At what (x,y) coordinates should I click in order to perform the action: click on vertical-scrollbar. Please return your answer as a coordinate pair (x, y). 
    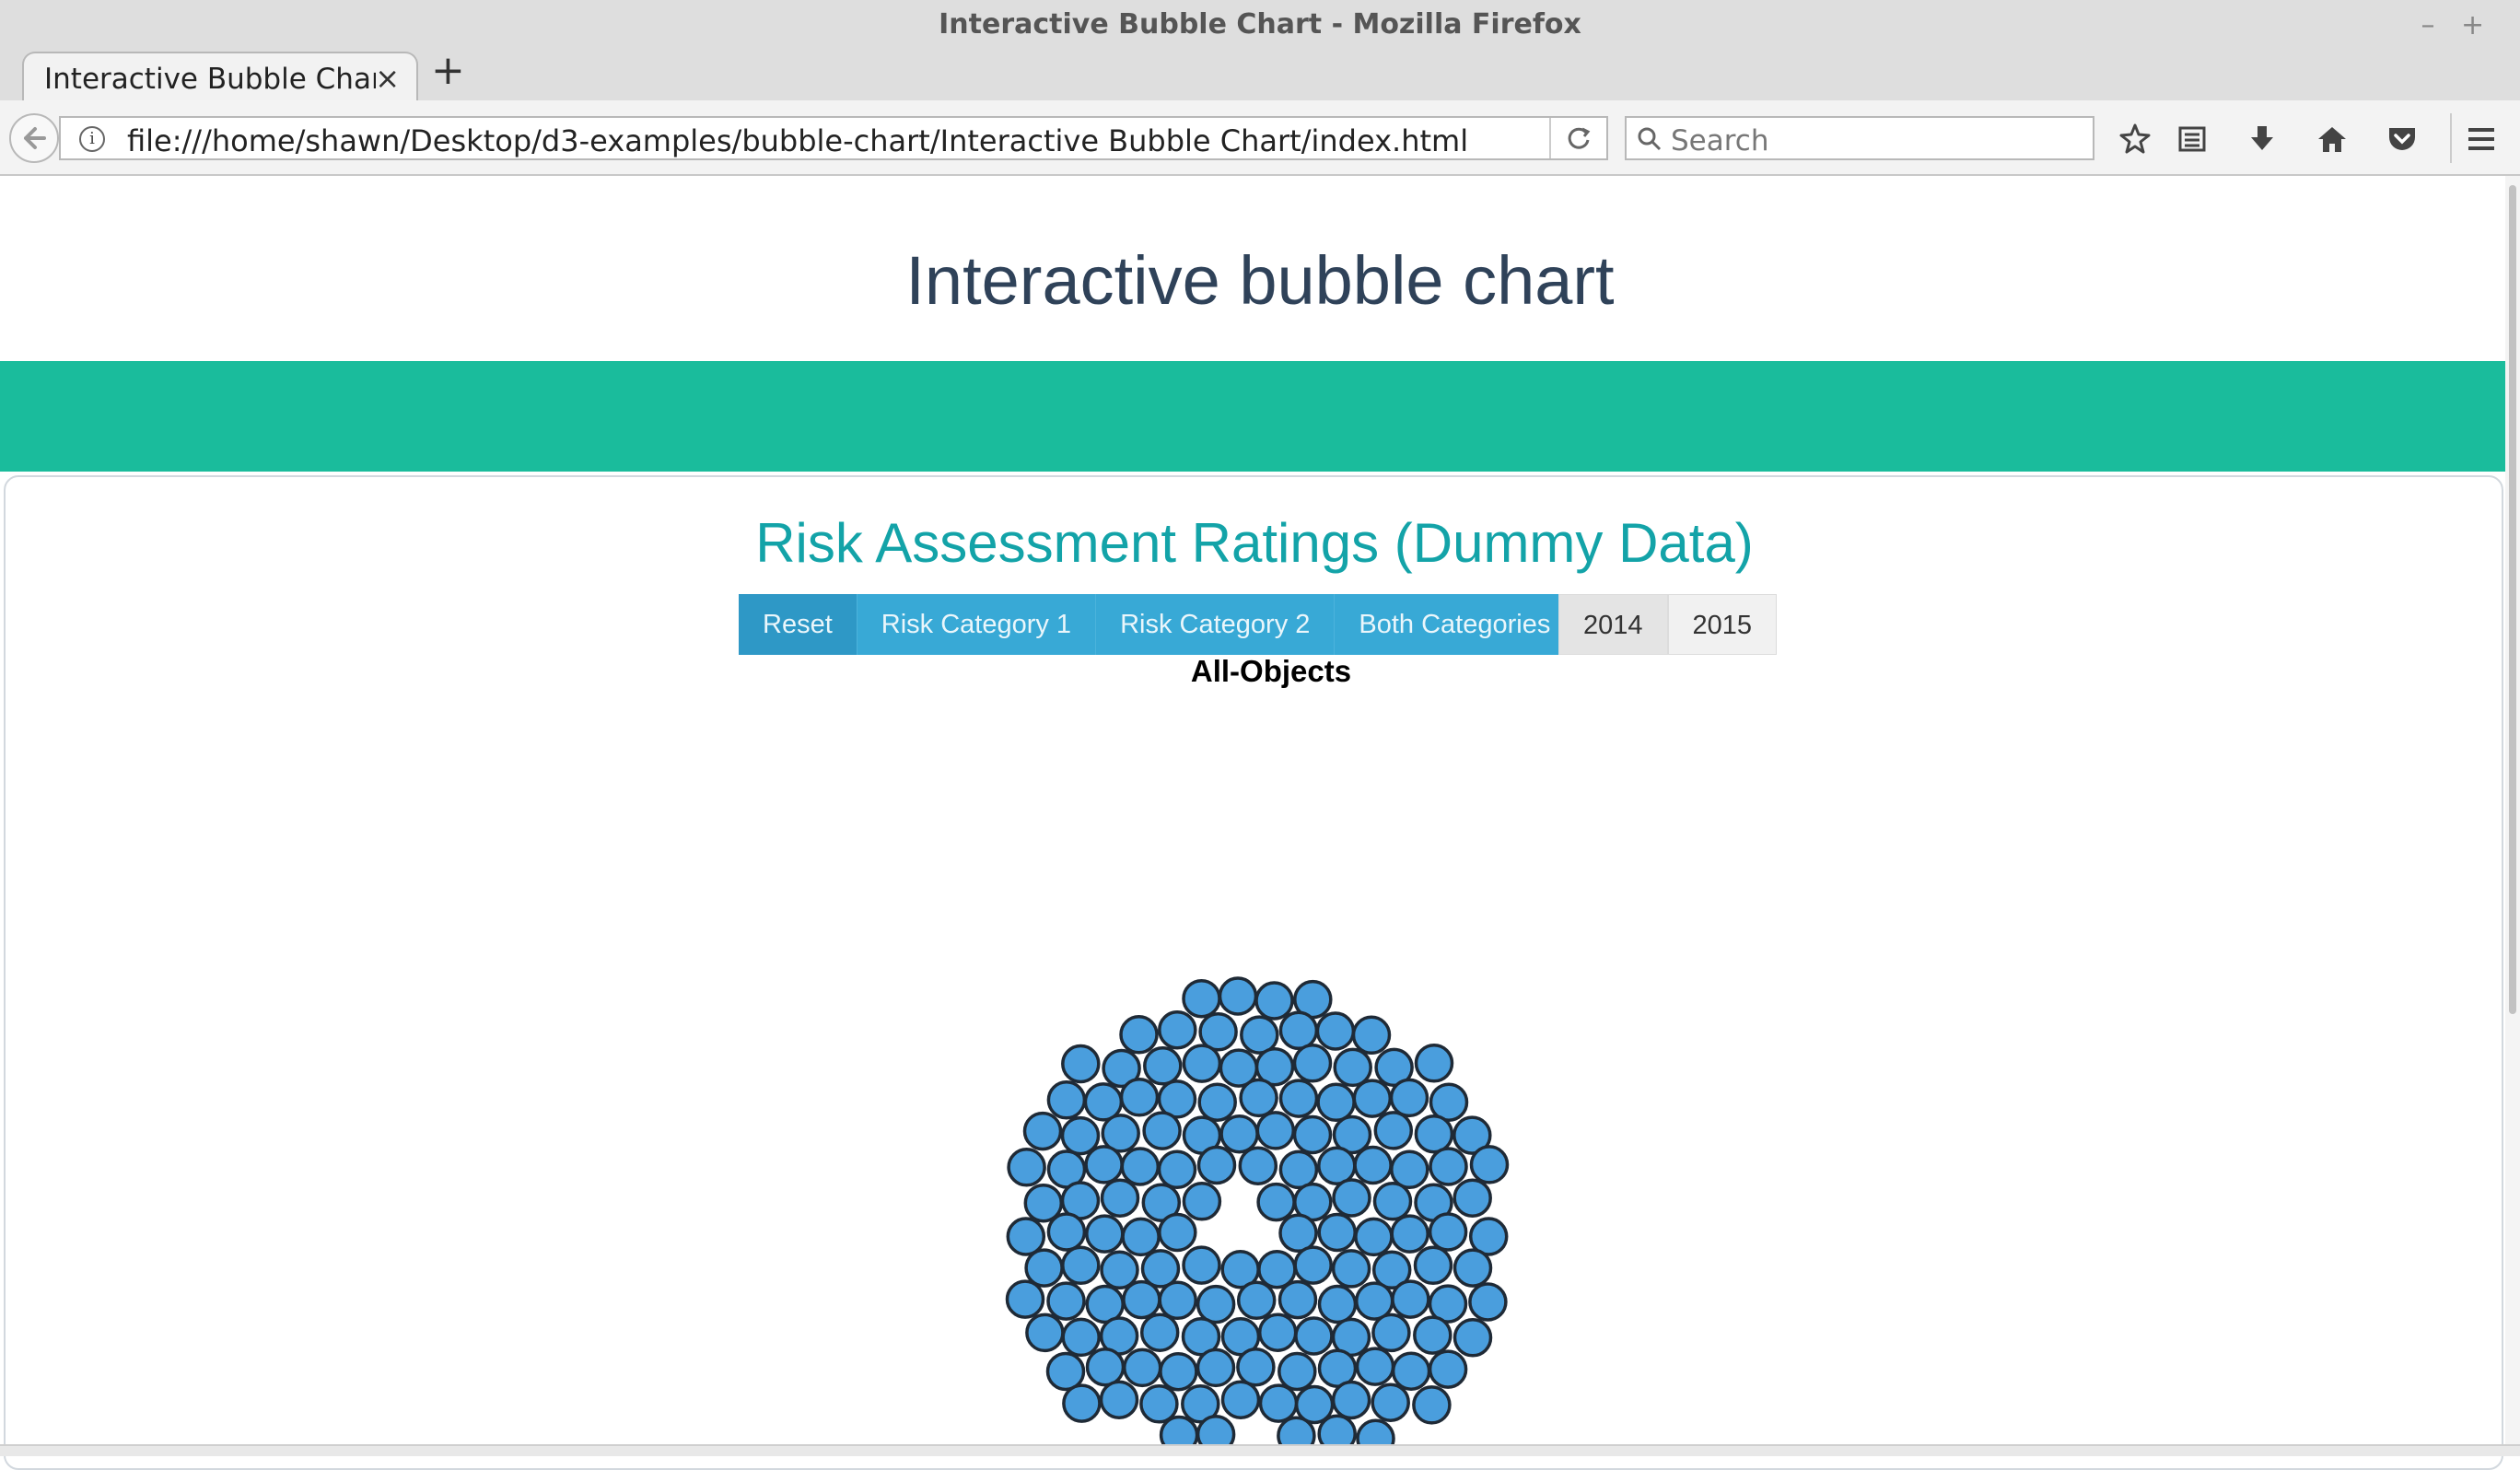
    Looking at the image, I should click on (2512, 816).